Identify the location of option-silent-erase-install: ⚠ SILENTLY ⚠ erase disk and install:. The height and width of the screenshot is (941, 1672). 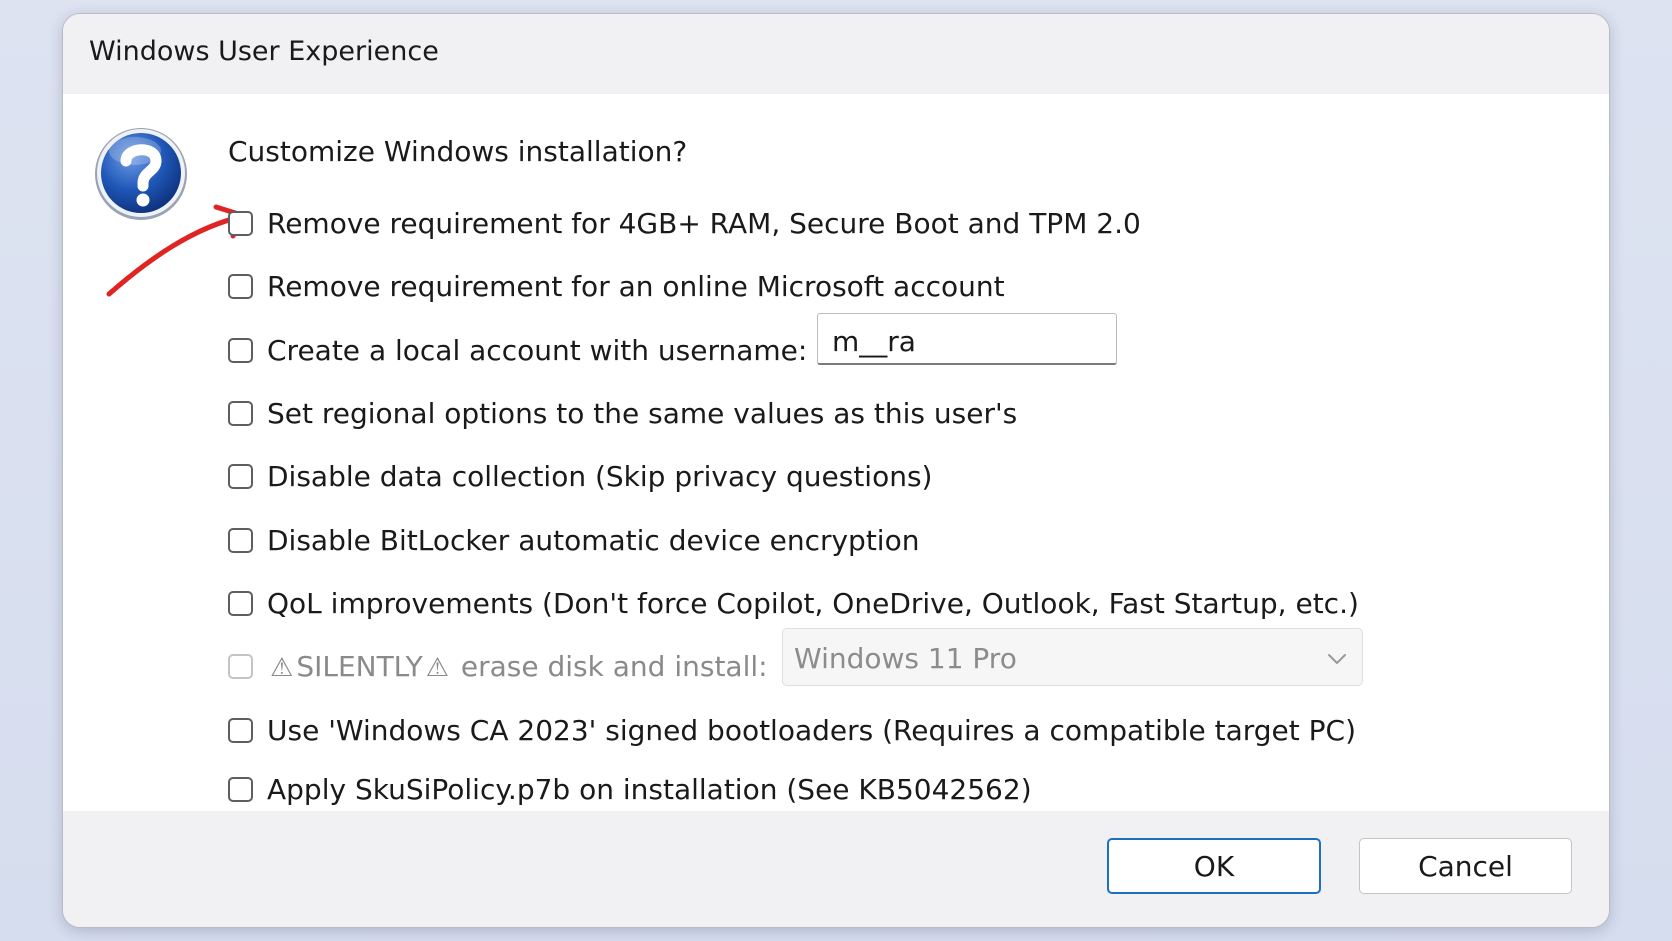
(498, 666).